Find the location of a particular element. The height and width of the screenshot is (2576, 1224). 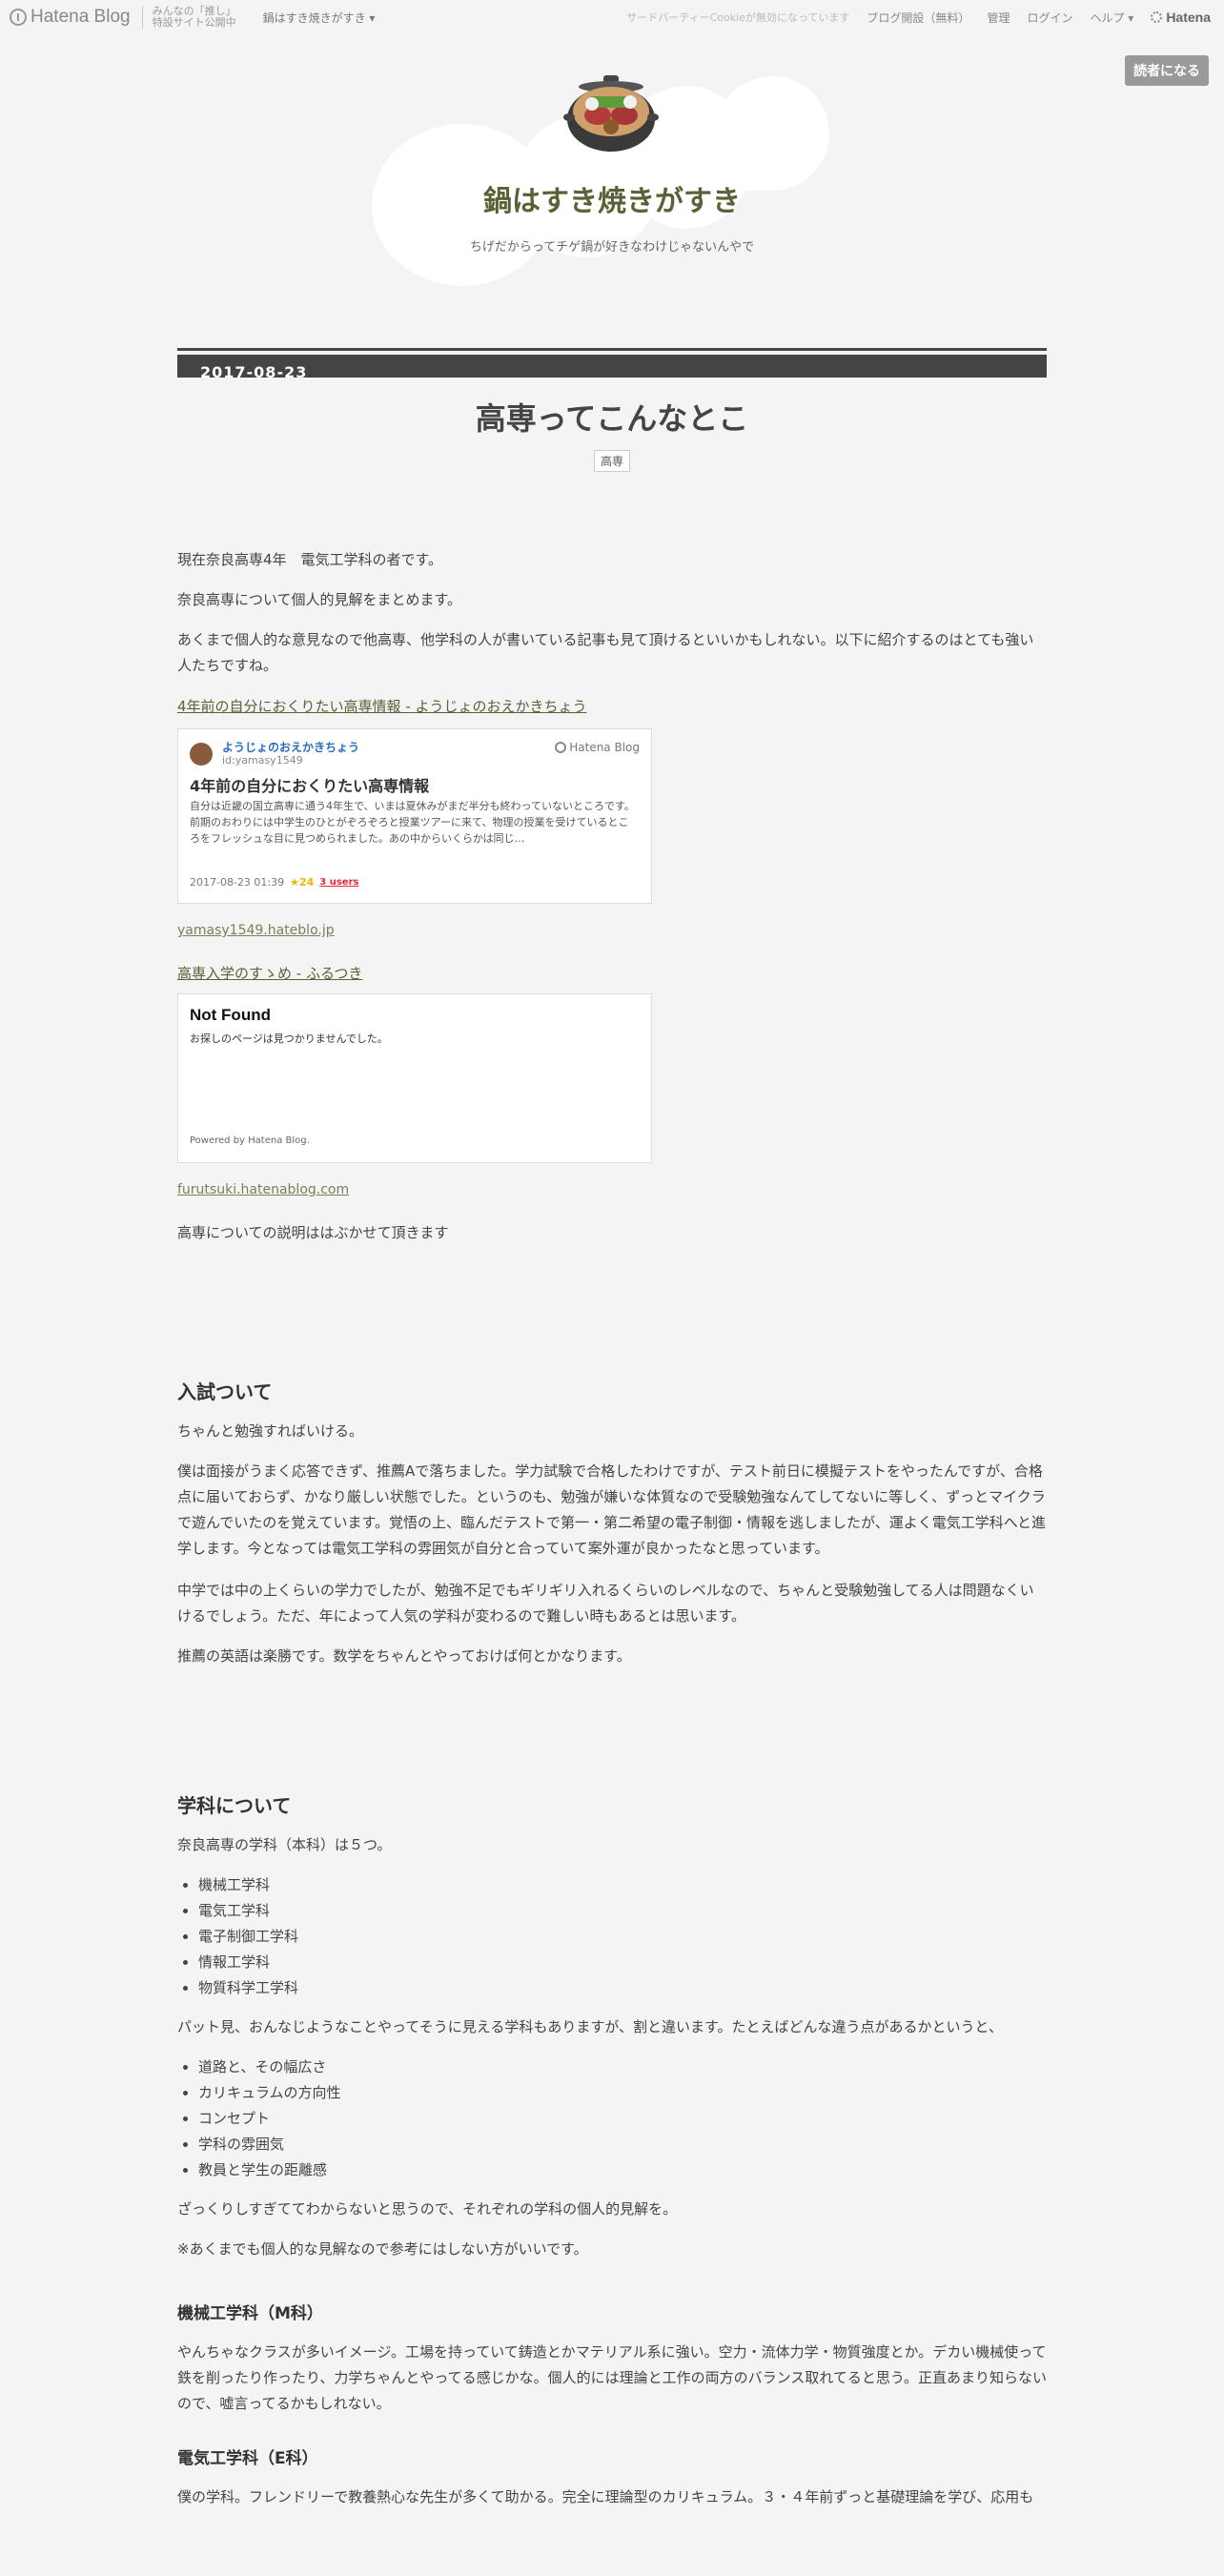

paragraph: 奈良高専の学科（本科）は５つ。 is located at coordinates (284, 1845).